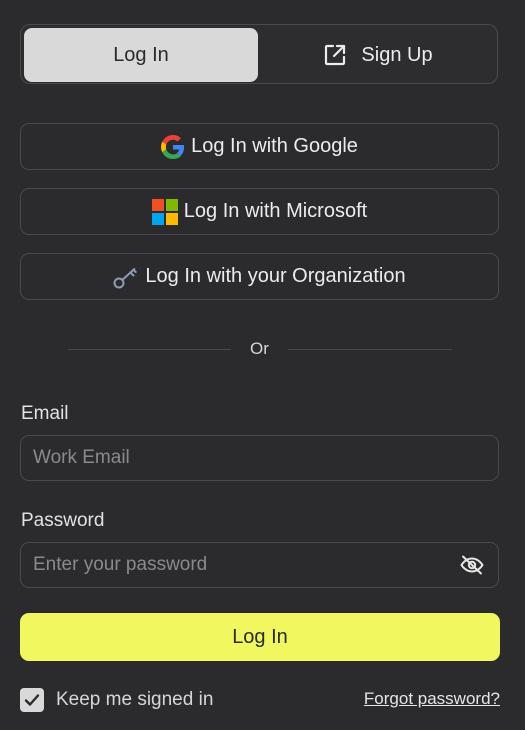 Image resolution: width=525 pixels, height=730 pixels. I want to click on divider-line-right, so click(370, 349).